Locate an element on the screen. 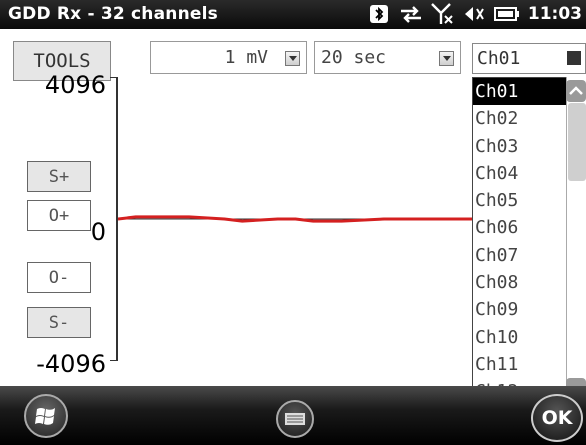 This screenshot has height=445, width=586. clock: 11:03 is located at coordinates (554, 14).